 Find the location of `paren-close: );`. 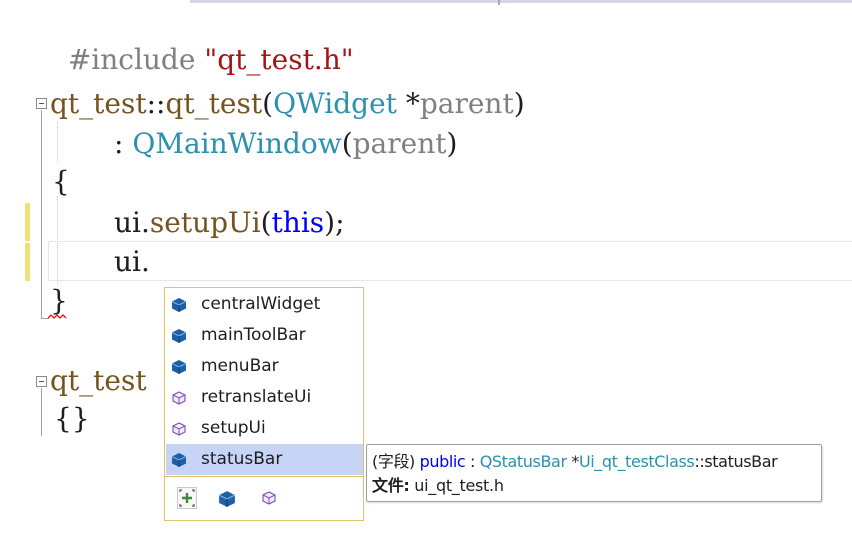

paren-close: ); is located at coordinates (334, 222).